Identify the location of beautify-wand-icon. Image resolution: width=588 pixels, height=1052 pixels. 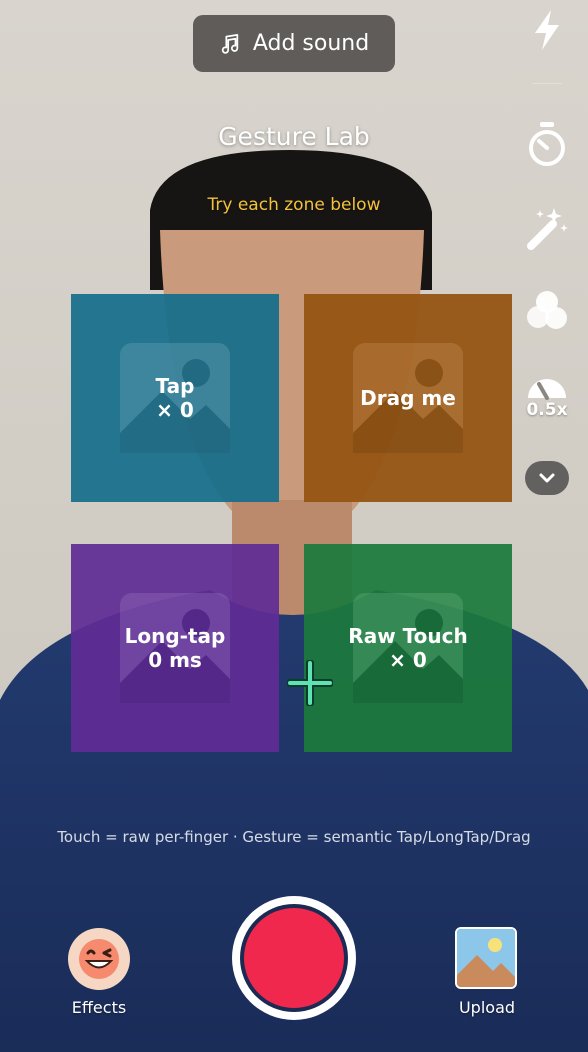
(547, 227).